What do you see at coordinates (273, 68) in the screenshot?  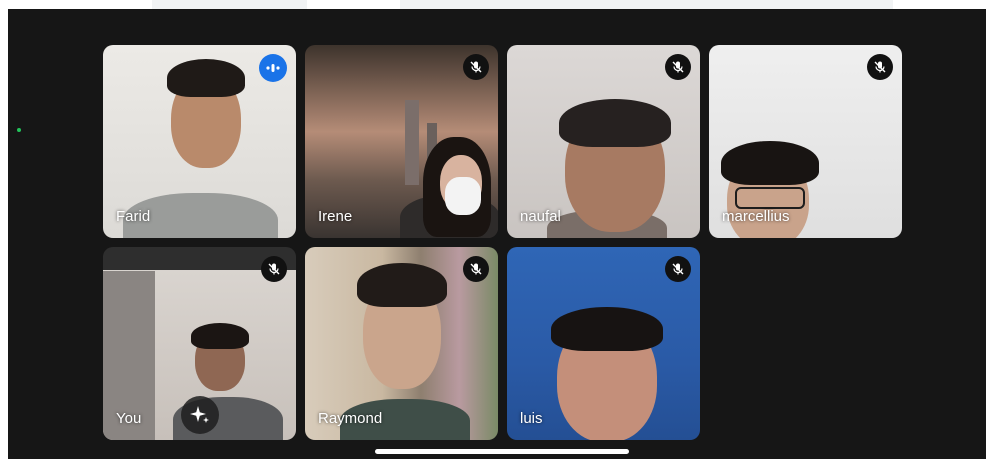 I see `speaking-indicator-icon` at bounding box center [273, 68].